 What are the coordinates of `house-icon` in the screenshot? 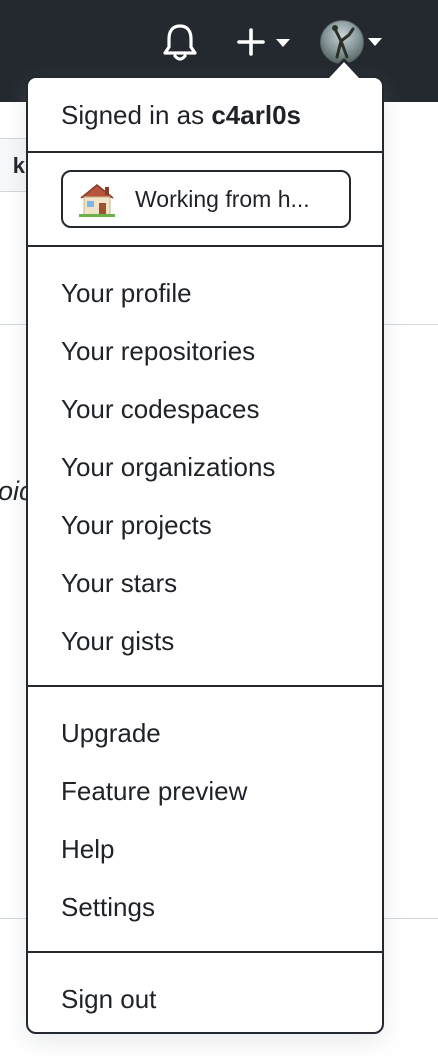 It's located at (97, 200).